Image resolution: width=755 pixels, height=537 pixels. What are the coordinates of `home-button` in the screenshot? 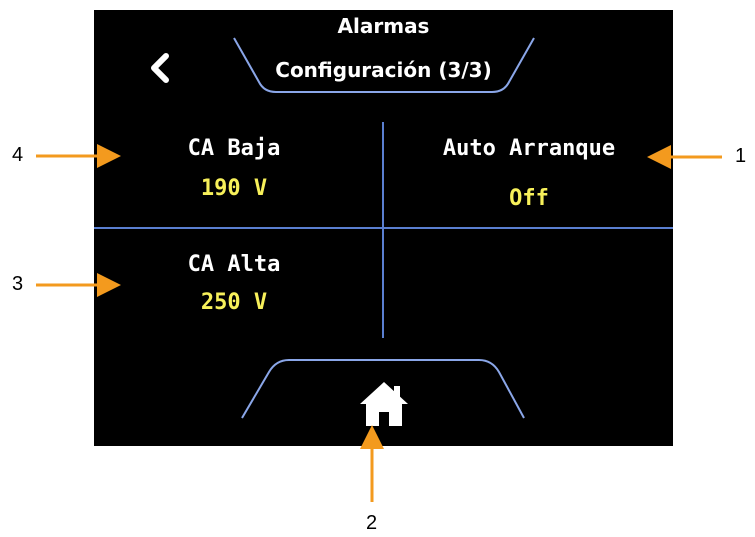 It's located at (384, 402).